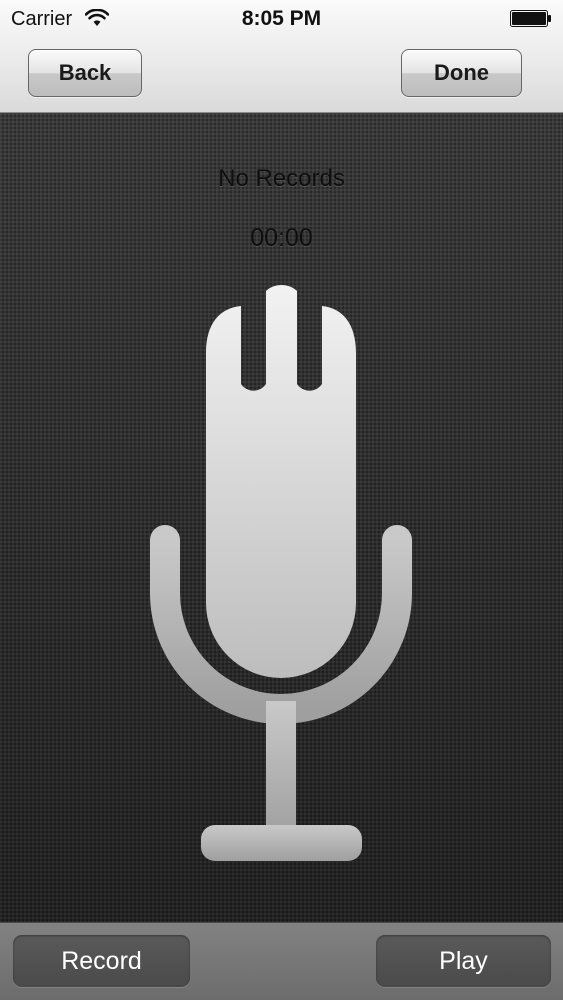 This screenshot has height=1000, width=563. What do you see at coordinates (281, 56) in the screenshot?
I see `navigation-bar: Carrier 8:05 PM Back Done` at bounding box center [281, 56].